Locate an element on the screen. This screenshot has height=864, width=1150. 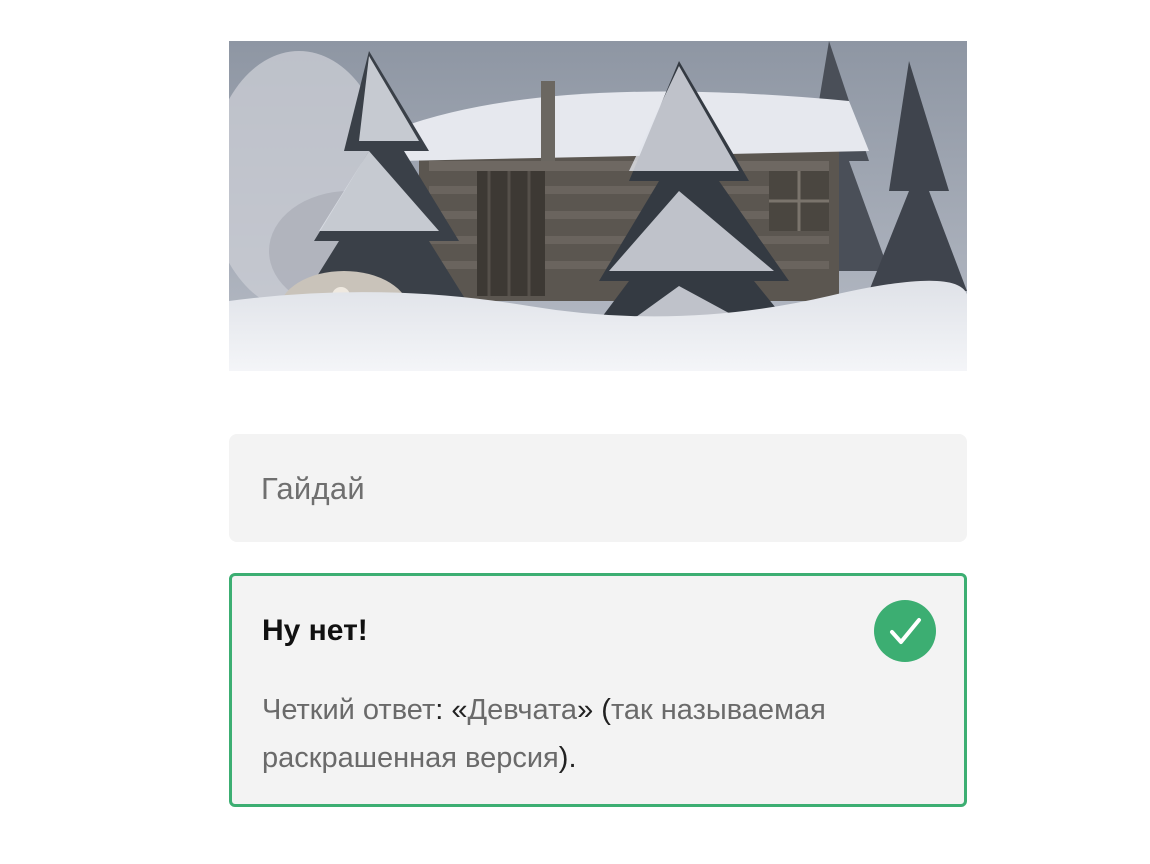
result-period: . is located at coordinates (572, 758).